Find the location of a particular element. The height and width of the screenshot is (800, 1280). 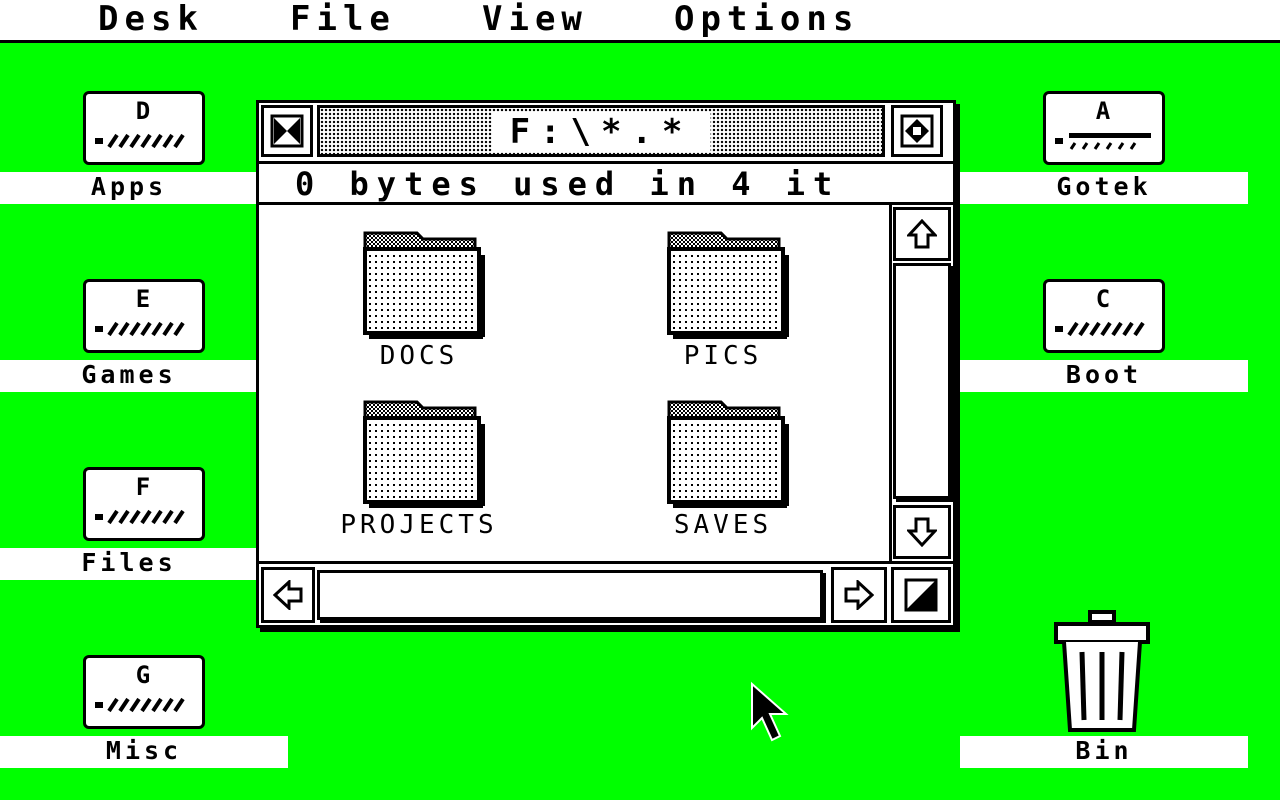

arrow-left-icon is located at coordinates (288, 595).